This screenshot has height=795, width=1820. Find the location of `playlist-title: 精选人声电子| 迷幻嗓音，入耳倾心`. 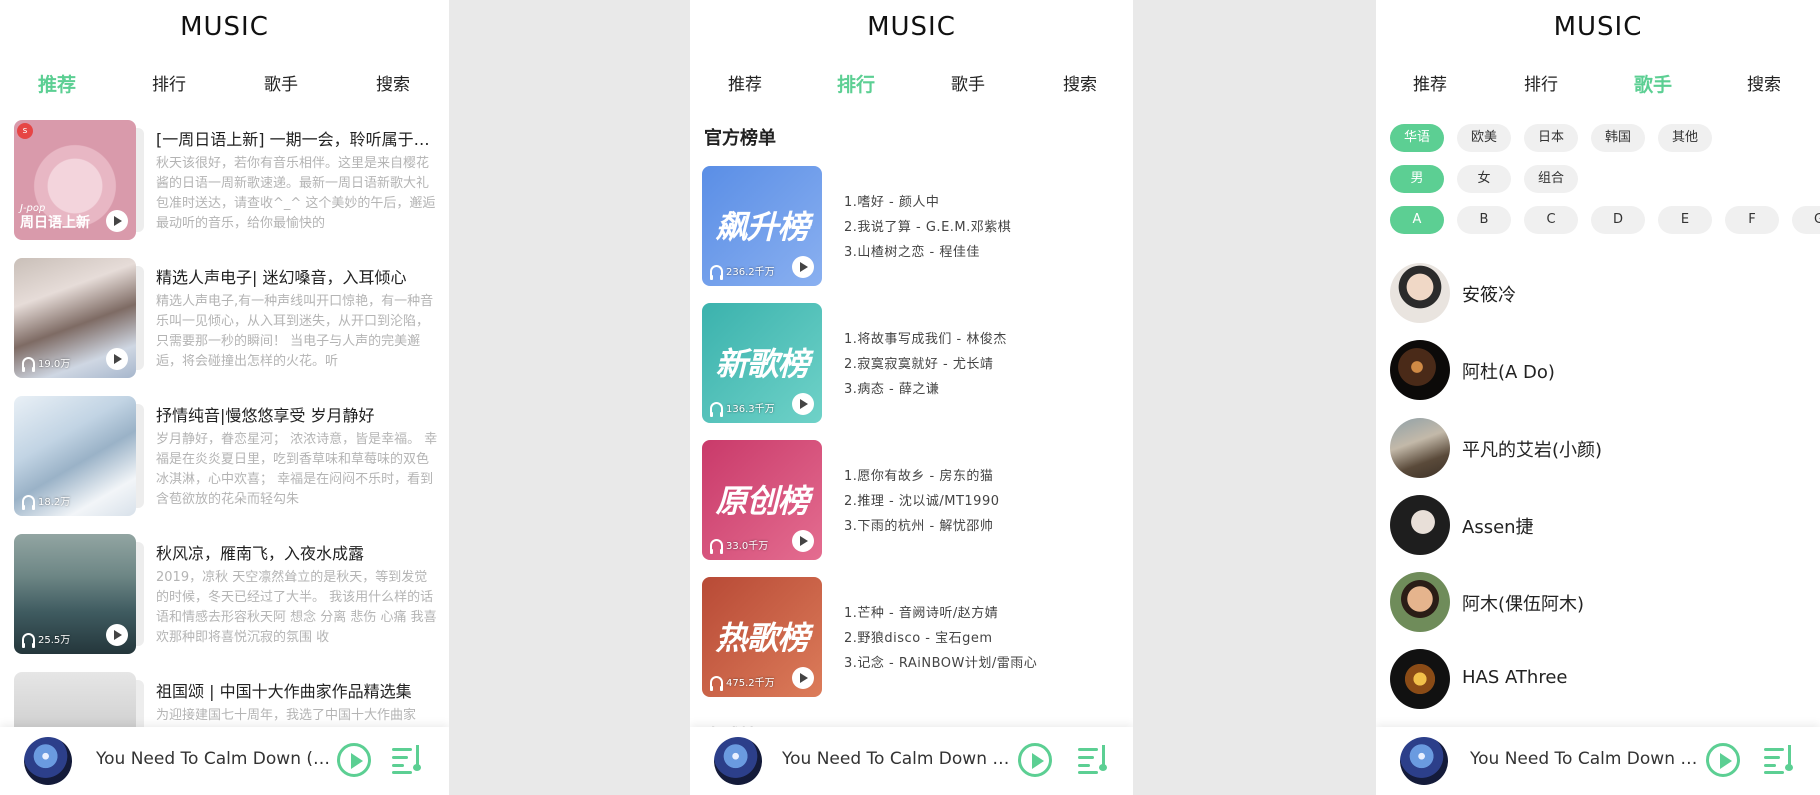

playlist-title: 精选人声电子| 迷幻嗓音，入耳倾心 is located at coordinates (281, 277).